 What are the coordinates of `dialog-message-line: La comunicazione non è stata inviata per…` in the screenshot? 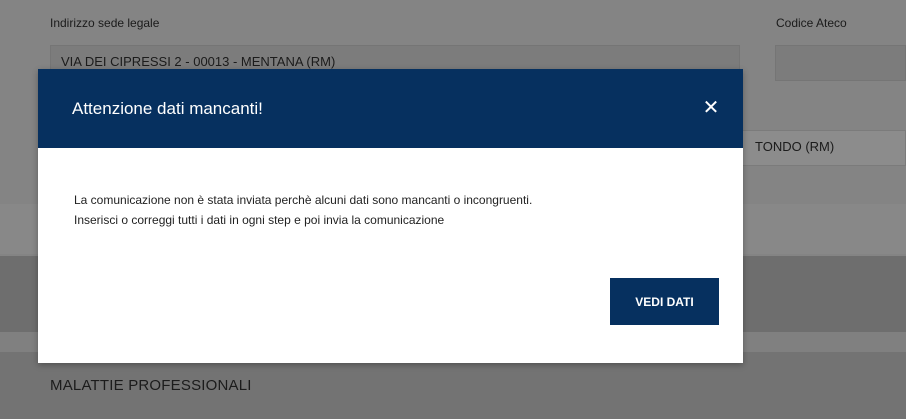 It's located at (303, 200).